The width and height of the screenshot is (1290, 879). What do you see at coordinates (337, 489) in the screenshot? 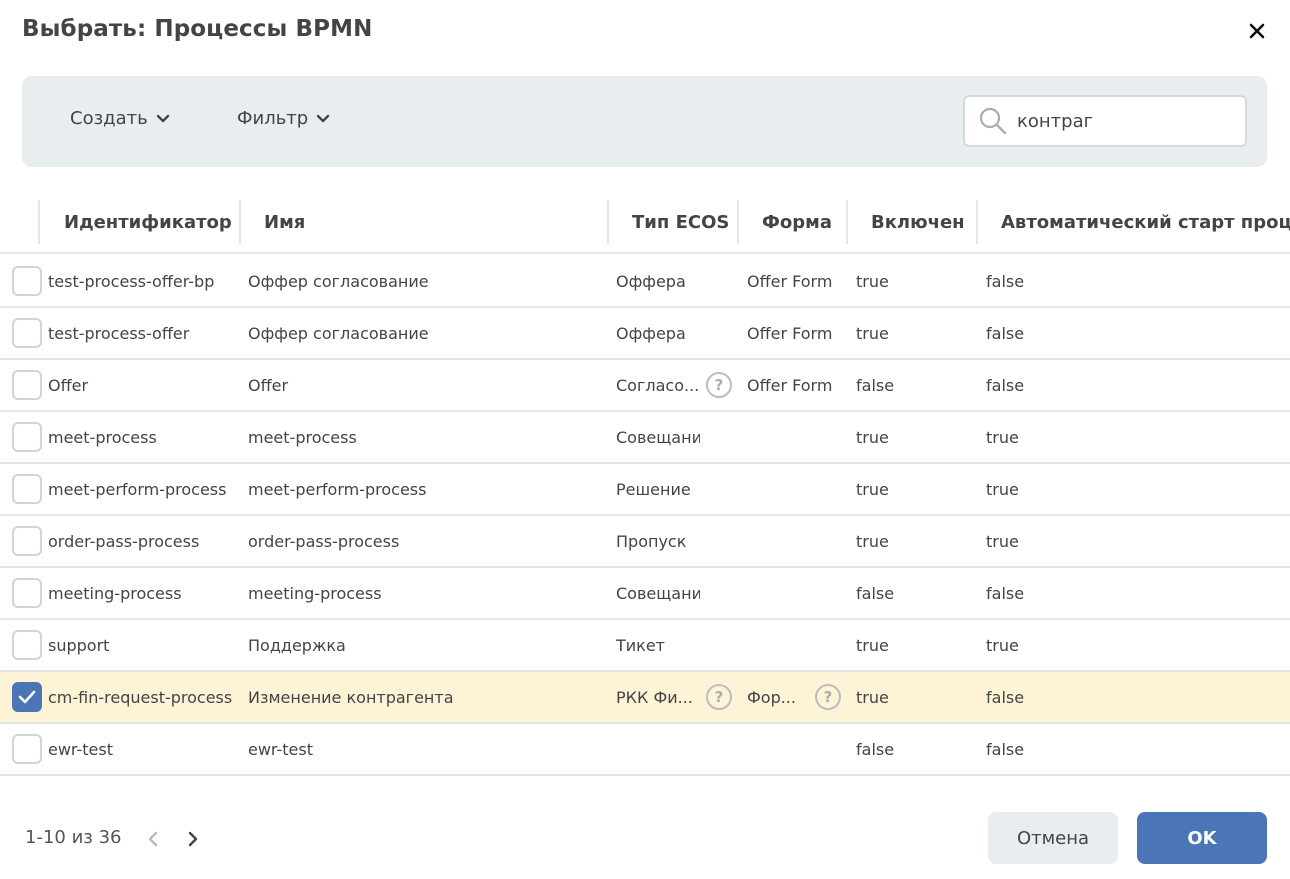
I see `cell-name: meet-perform-process` at bounding box center [337, 489].